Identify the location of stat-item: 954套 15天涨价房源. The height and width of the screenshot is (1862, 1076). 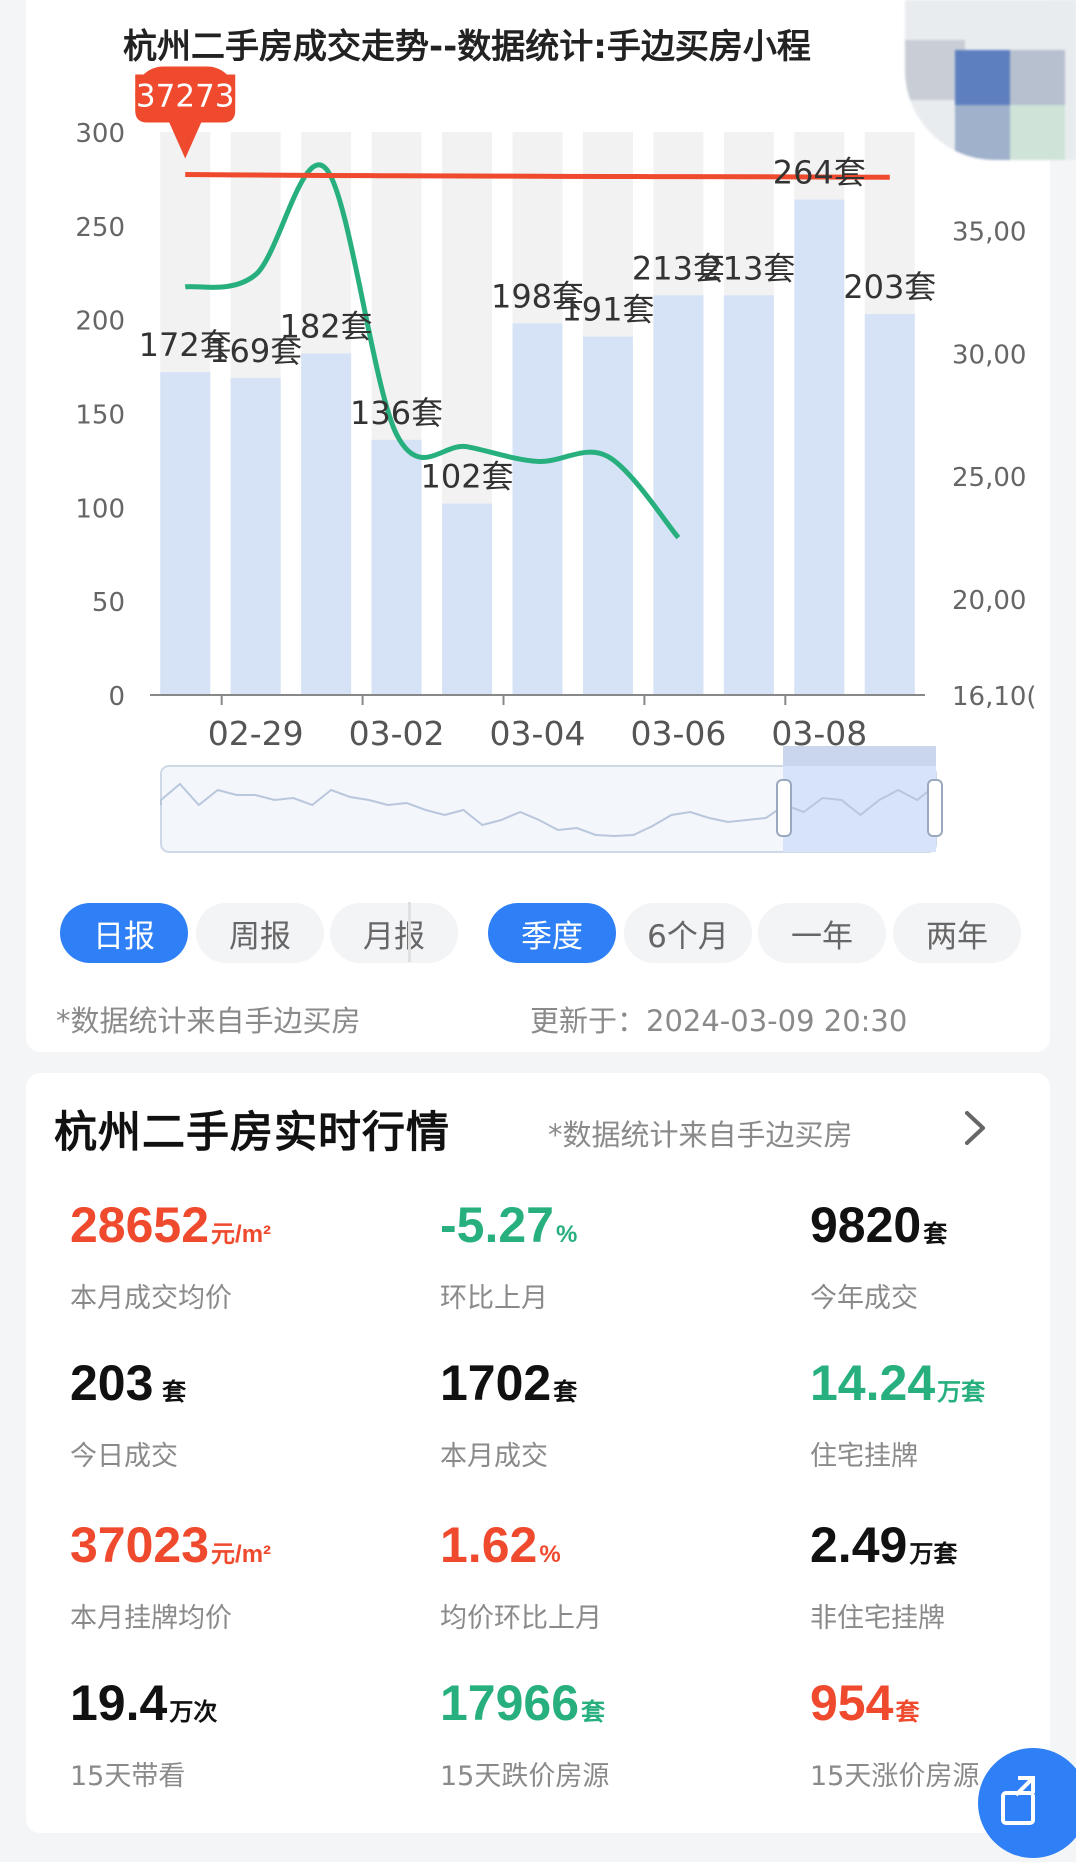
(894, 1733).